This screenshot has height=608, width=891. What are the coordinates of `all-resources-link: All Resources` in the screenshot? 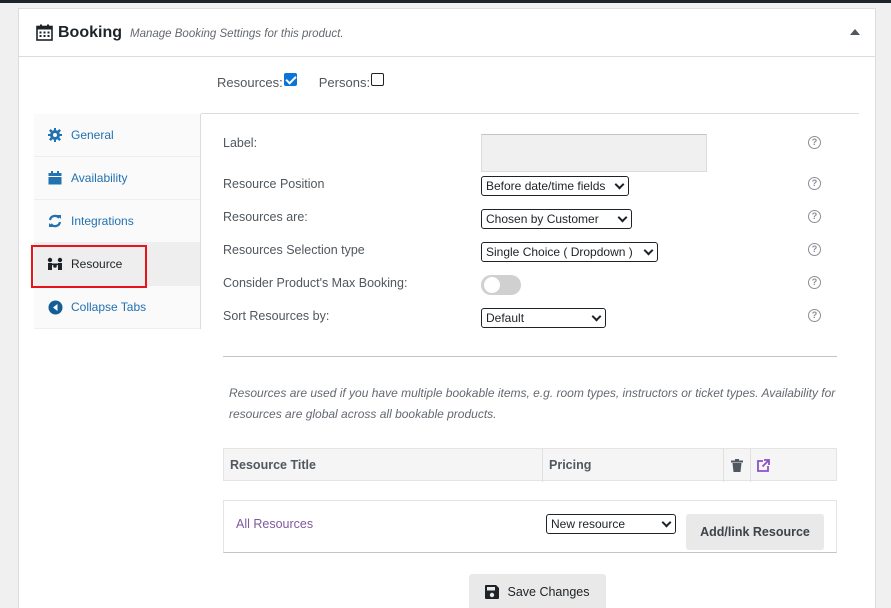 It's located at (274, 524).